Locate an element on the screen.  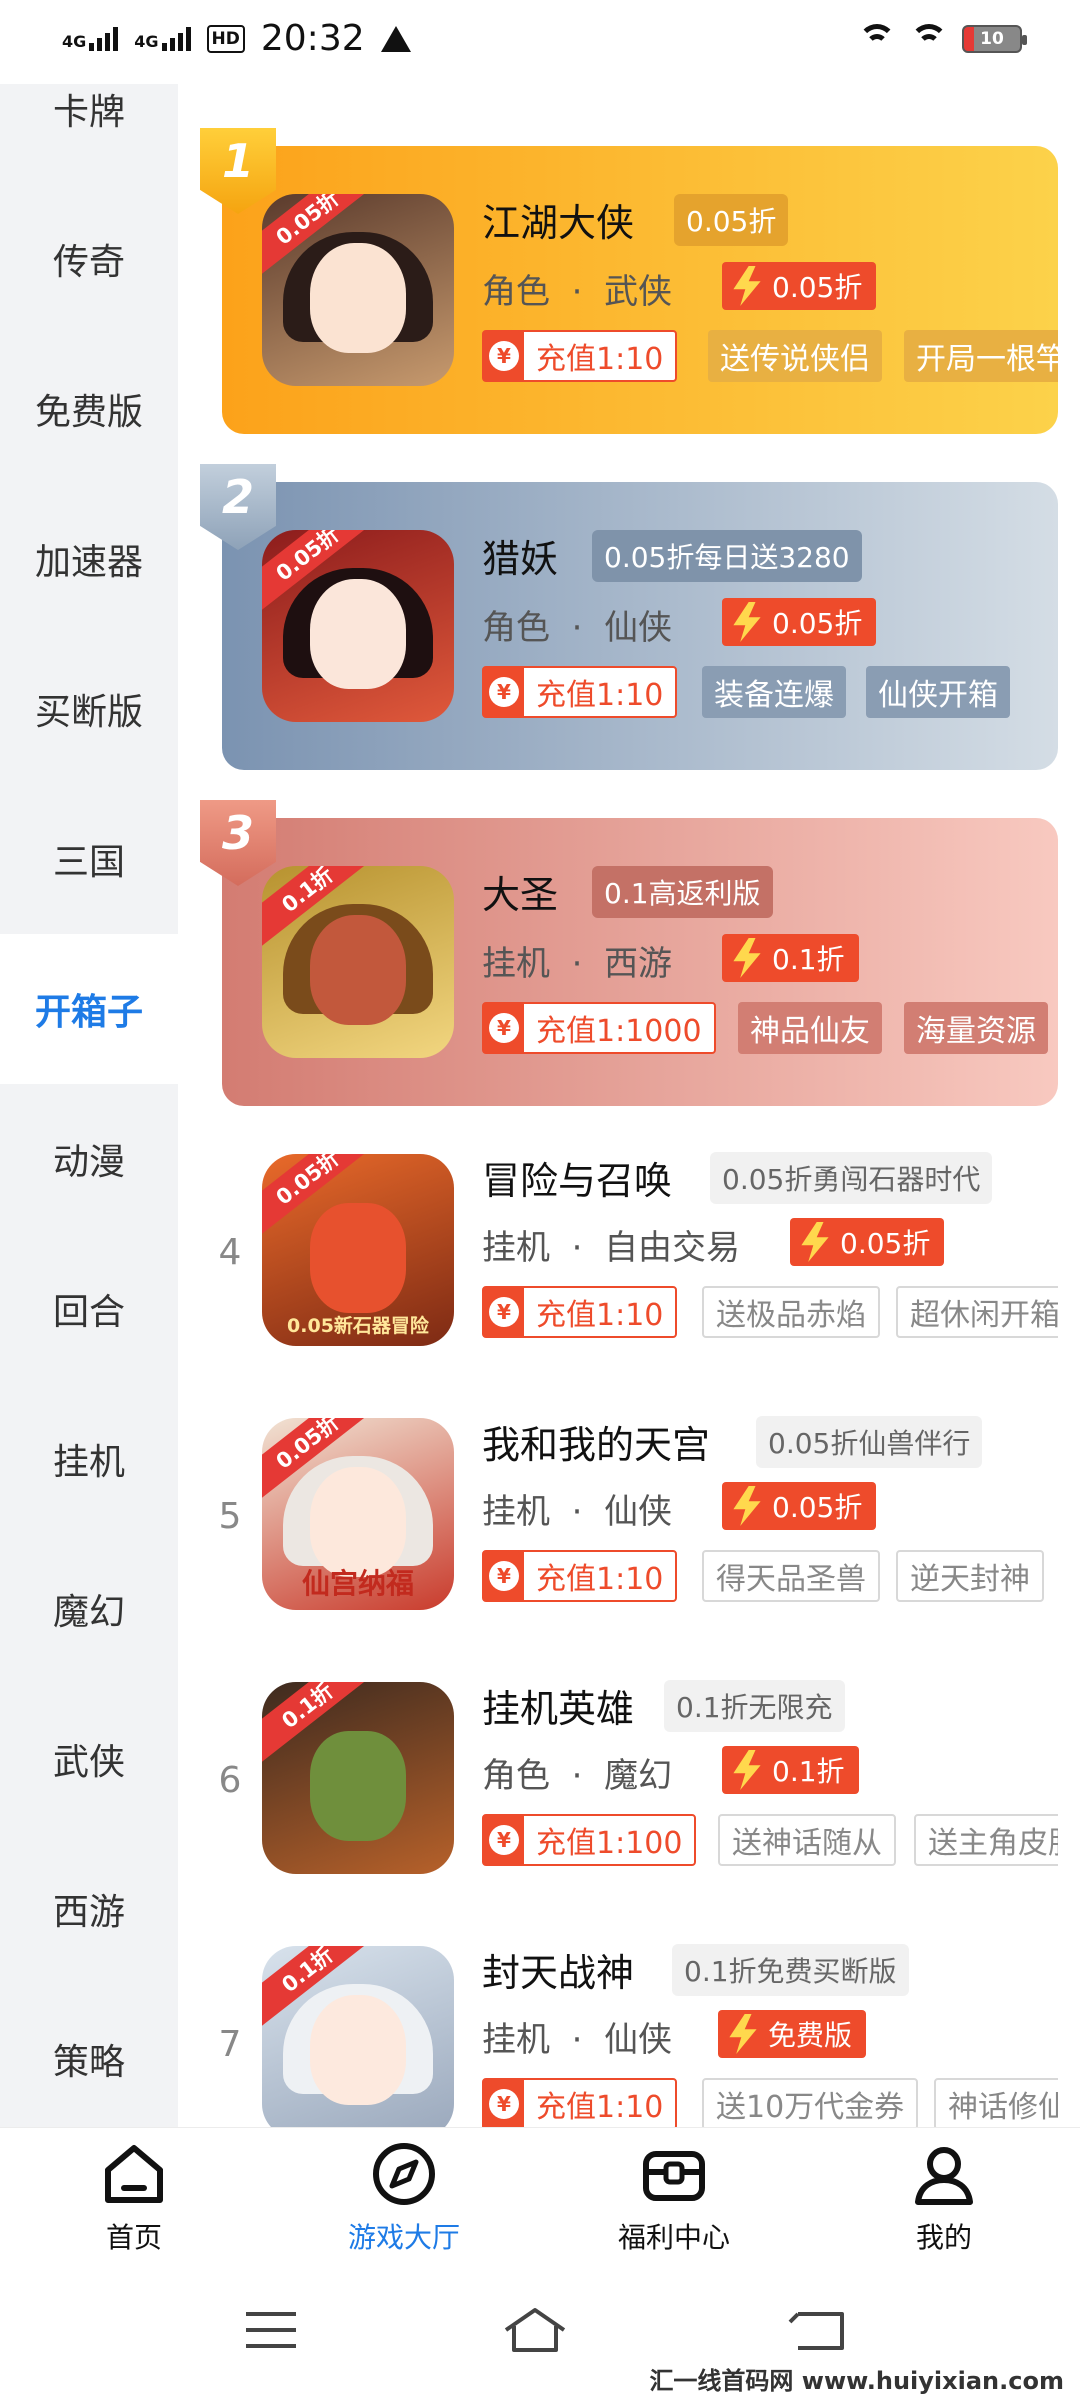
gift-tag: 仙侠开箱 is located at coordinates (938, 692).